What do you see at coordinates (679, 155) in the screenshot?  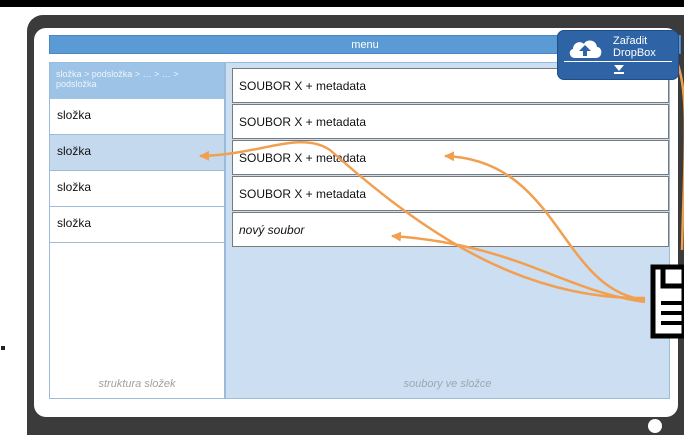 I see `arrow-from-dropbox` at bounding box center [679, 155].